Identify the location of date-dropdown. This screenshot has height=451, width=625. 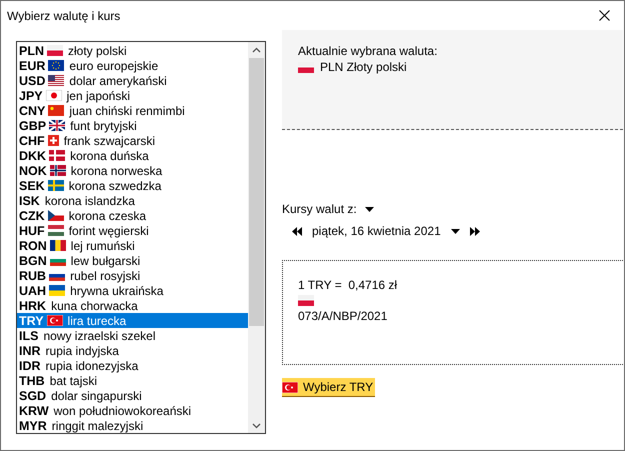
(455, 231).